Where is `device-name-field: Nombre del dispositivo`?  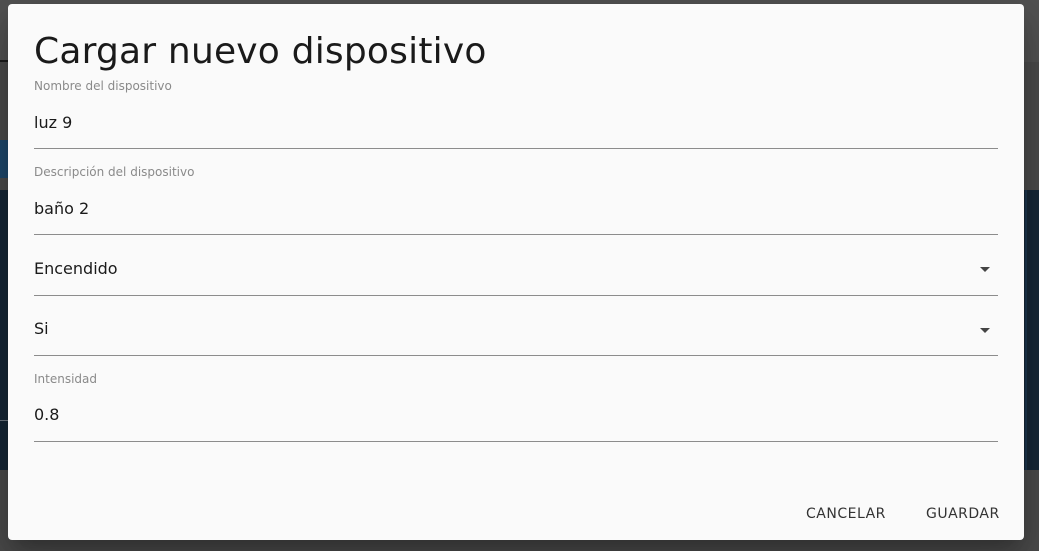 device-name-field: Nombre del dispositivo is located at coordinates (516, 113).